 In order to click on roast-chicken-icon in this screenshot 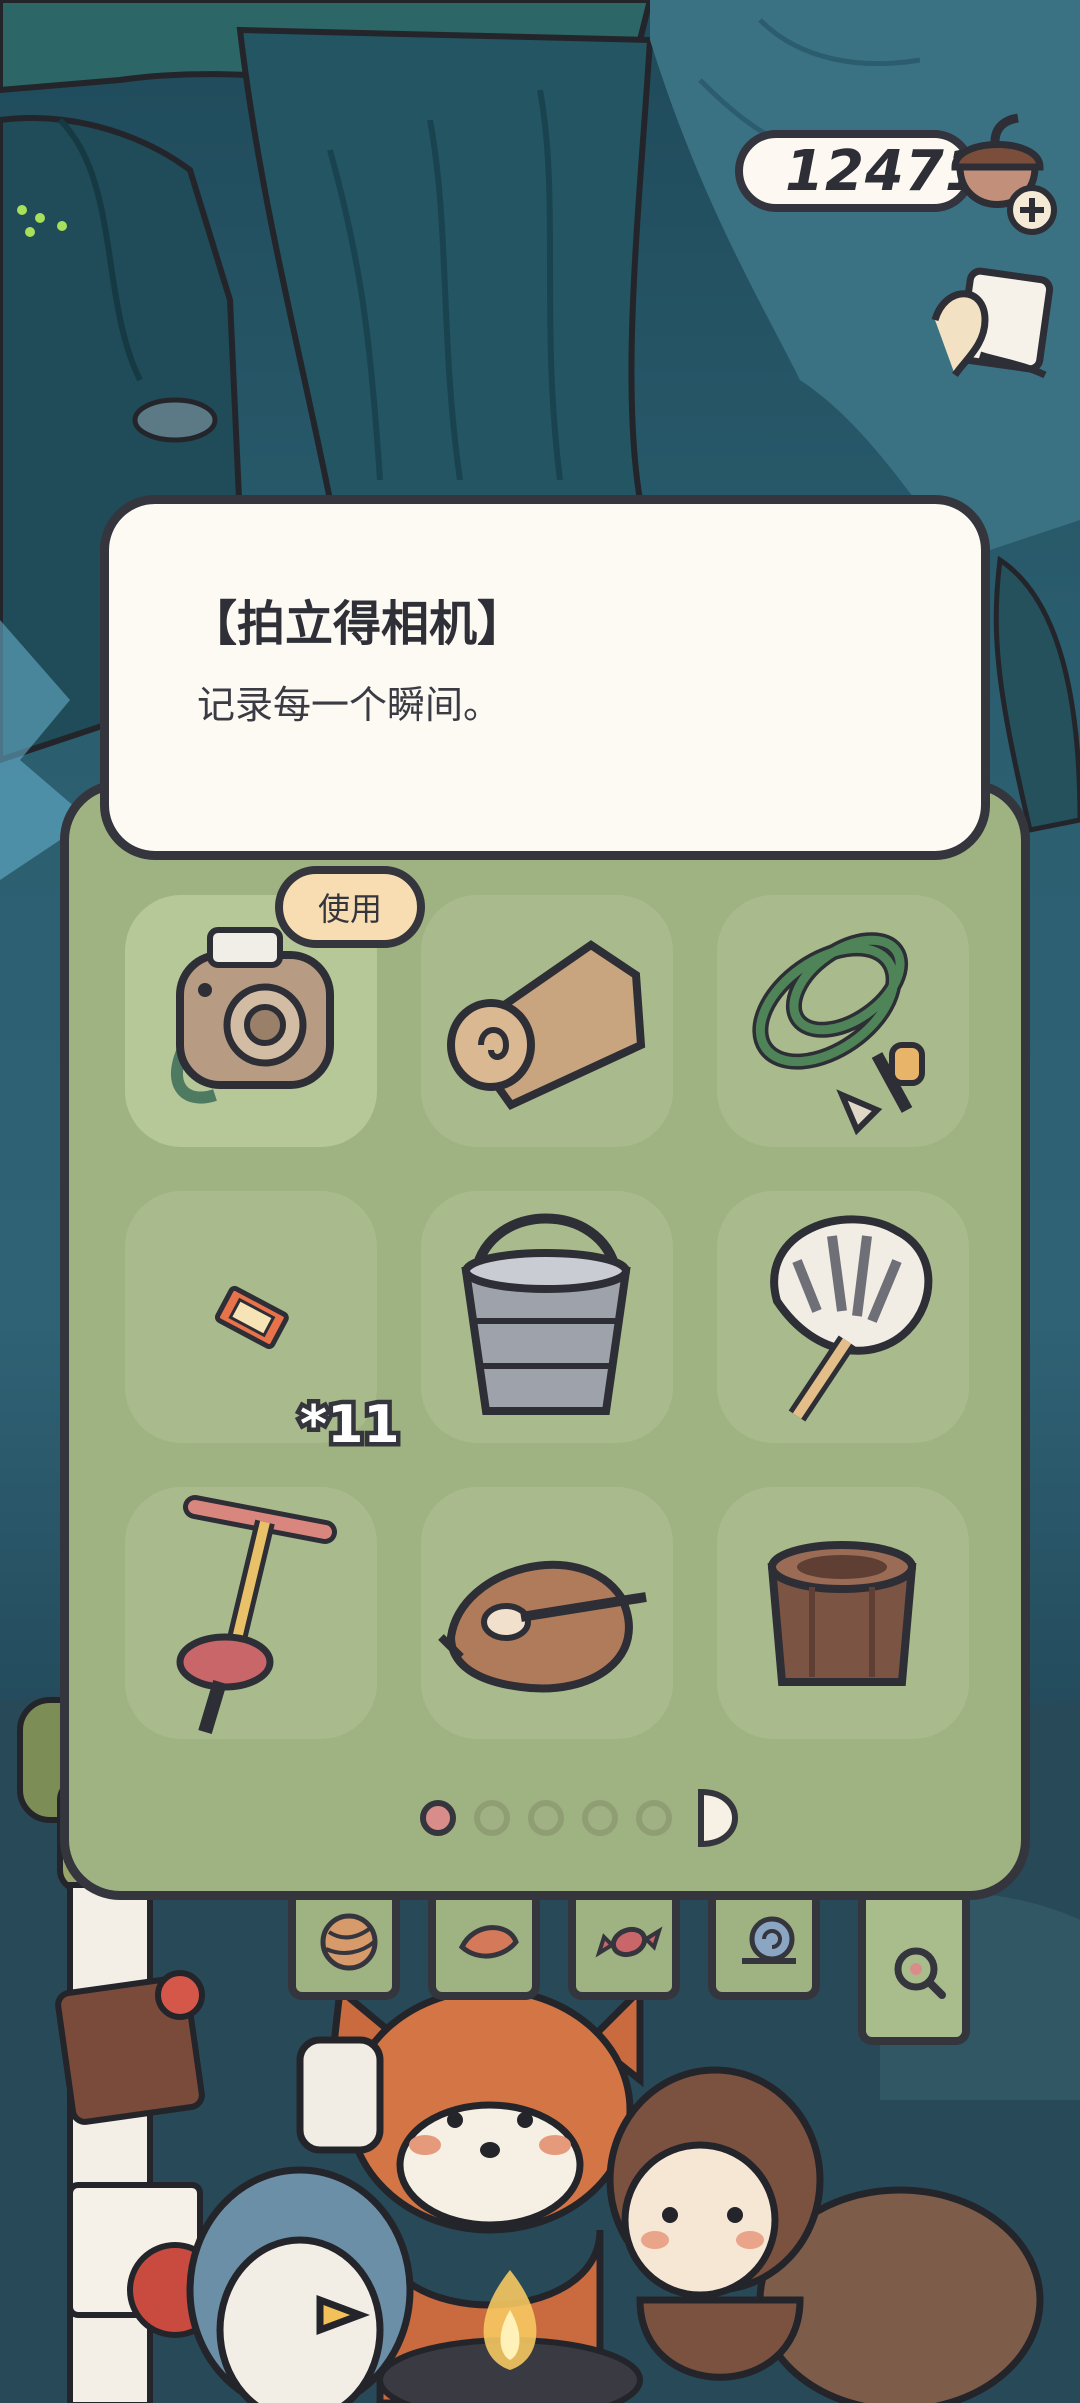, I will do `click(542, 1626)`.